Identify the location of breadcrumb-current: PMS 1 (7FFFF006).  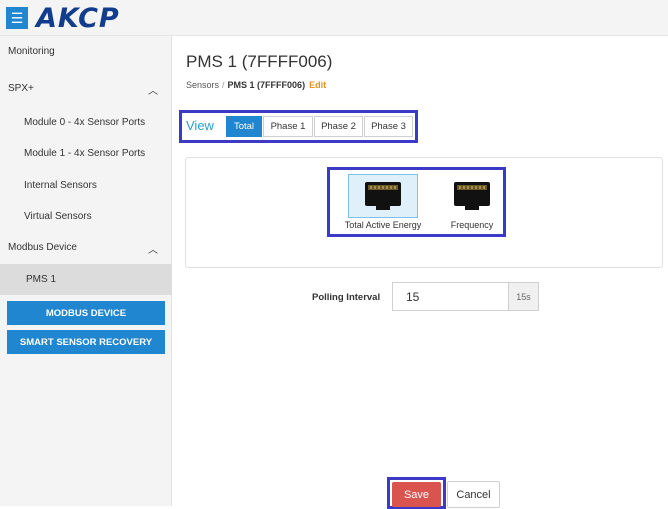
(266, 85).